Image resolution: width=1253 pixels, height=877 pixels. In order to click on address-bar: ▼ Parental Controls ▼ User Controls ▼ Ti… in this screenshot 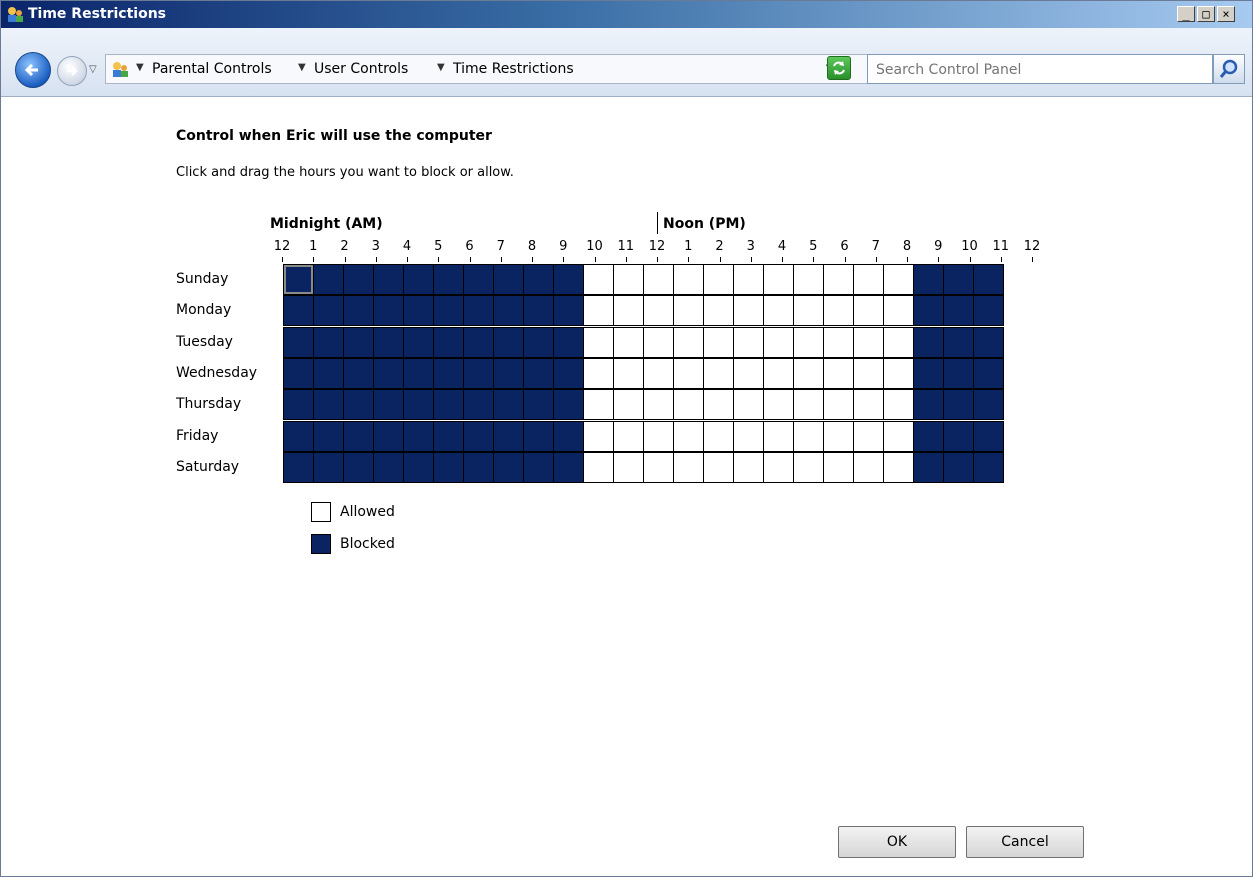, I will do `click(490, 69)`.